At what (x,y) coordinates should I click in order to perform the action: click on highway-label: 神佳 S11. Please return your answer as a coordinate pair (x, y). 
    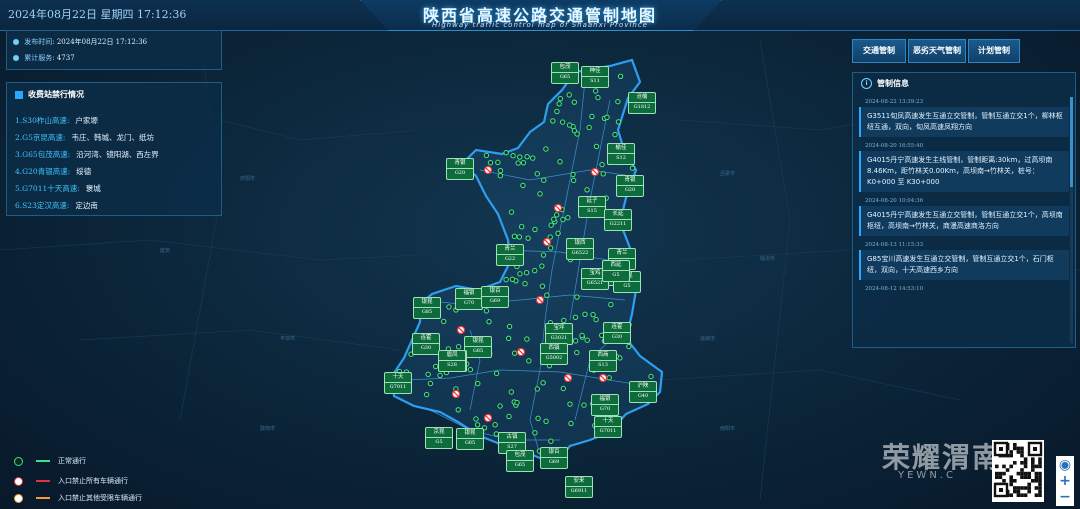
    Looking at the image, I should click on (595, 77).